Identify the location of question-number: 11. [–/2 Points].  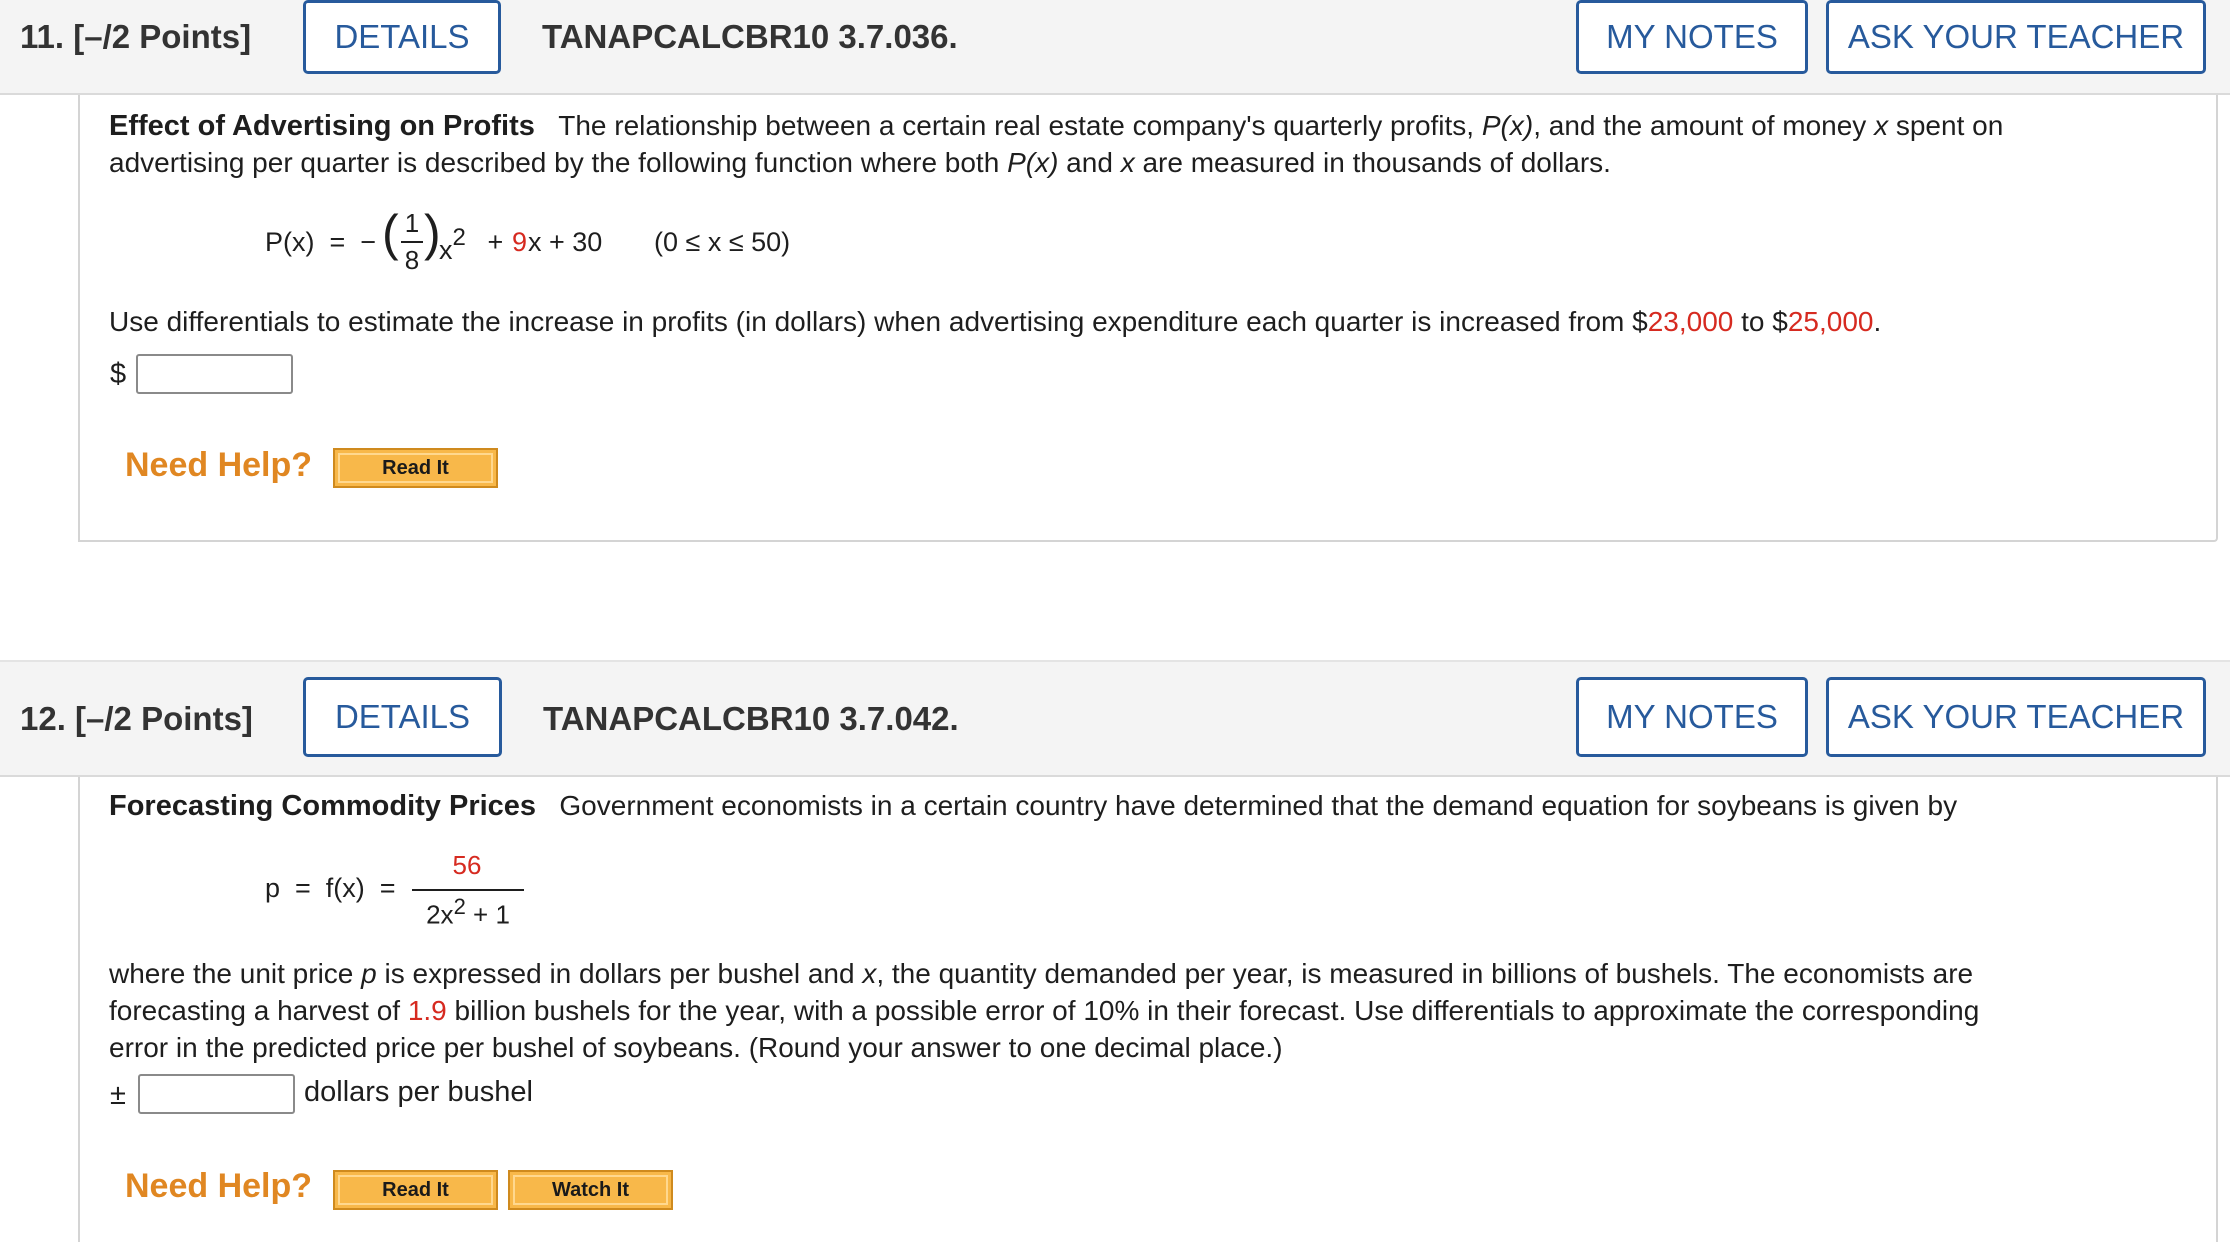
(135, 37).